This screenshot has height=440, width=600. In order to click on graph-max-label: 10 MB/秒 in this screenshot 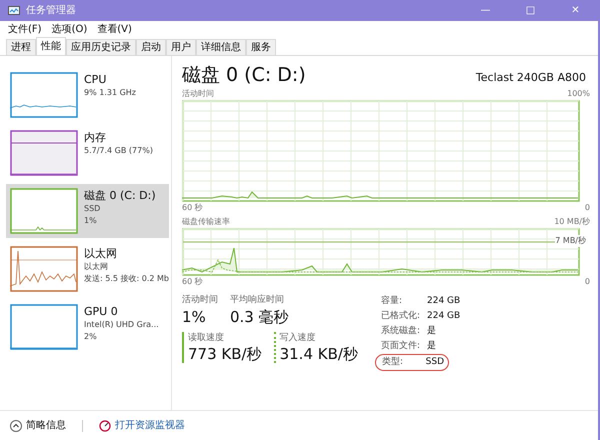, I will do `click(572, 222)`.